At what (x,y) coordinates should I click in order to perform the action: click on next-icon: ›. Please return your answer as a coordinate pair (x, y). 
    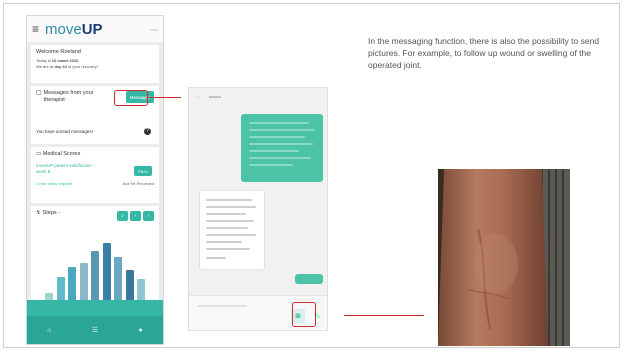
    Looking at the image, I should click on (148, 216).